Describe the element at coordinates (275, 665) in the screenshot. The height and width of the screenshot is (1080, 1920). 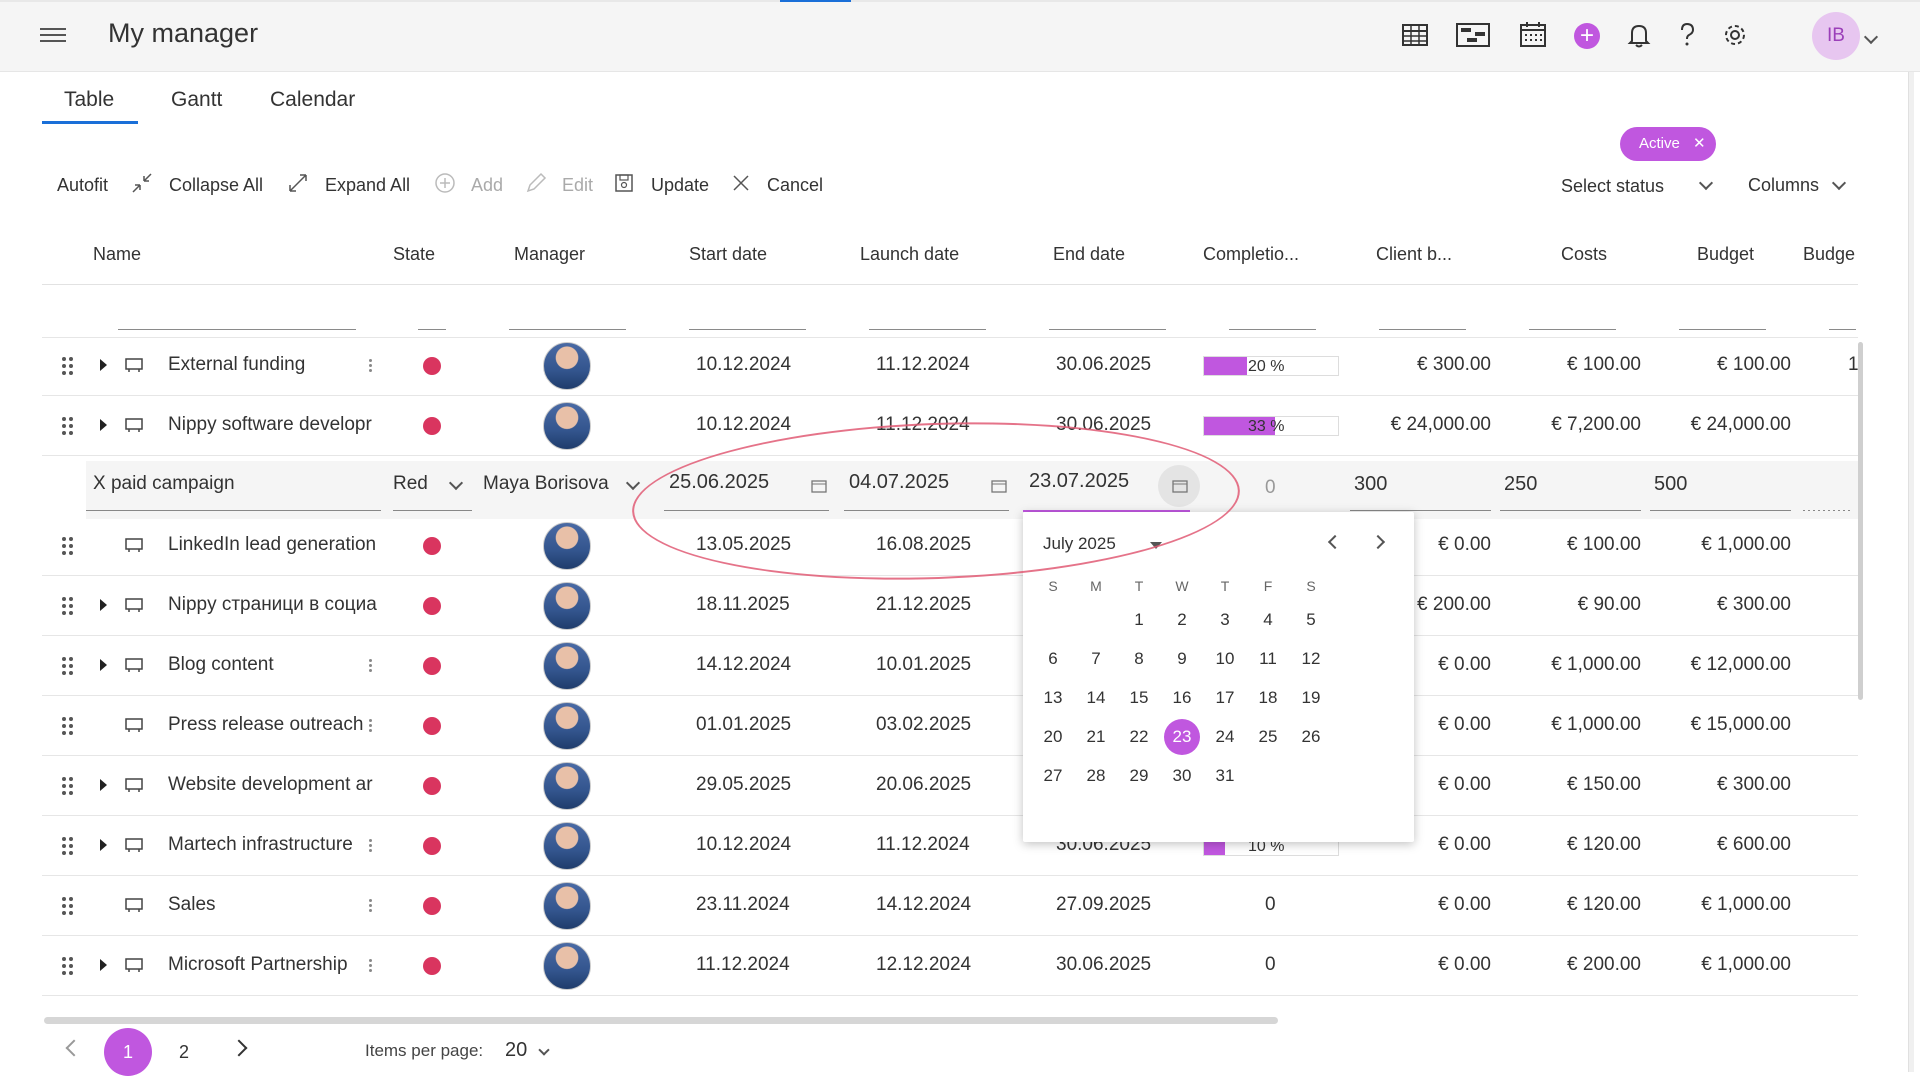
I see `task-name: Blog content` at that location.